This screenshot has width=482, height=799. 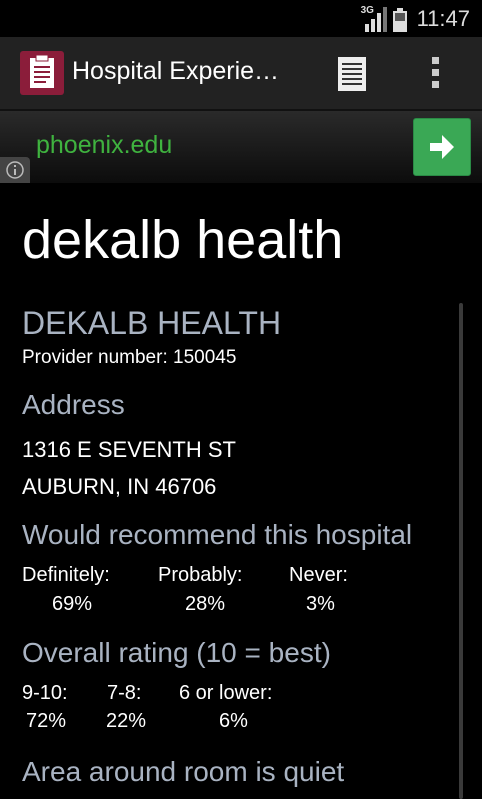 What do you see at coordinates (233, 721) in the screenshot?
I see `overall-value-6-or-lower: 6%` at bounding box center [233, 721].